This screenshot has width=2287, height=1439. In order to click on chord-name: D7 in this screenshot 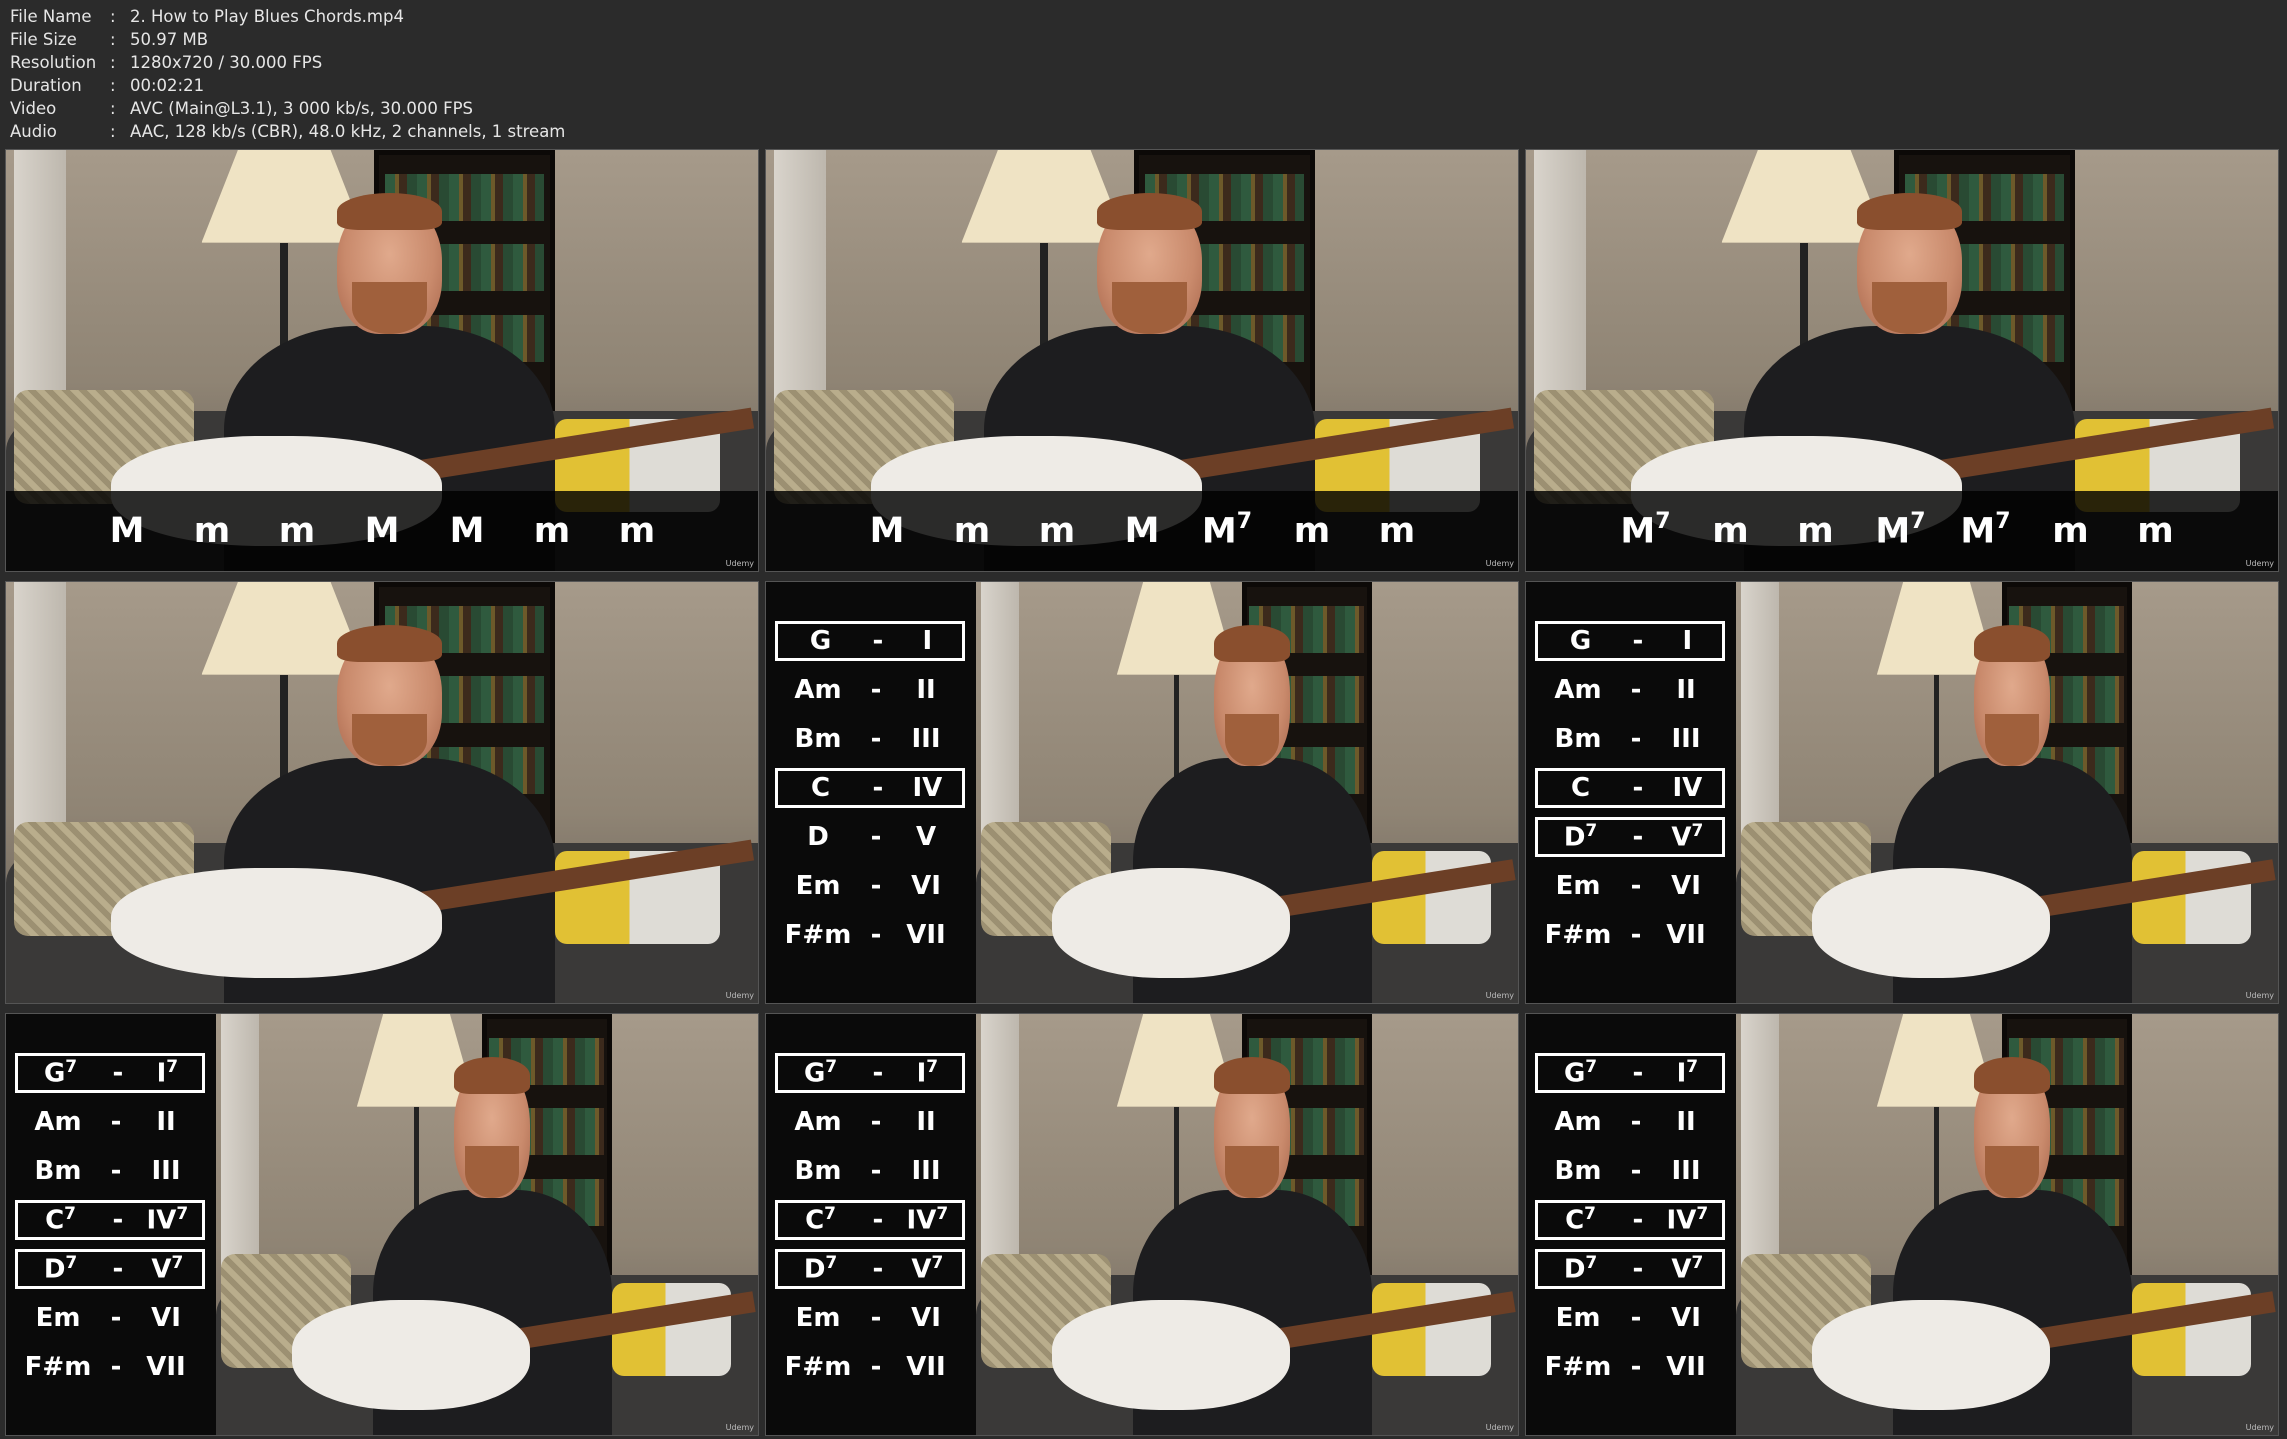, I will do `click(820, 1269)`.